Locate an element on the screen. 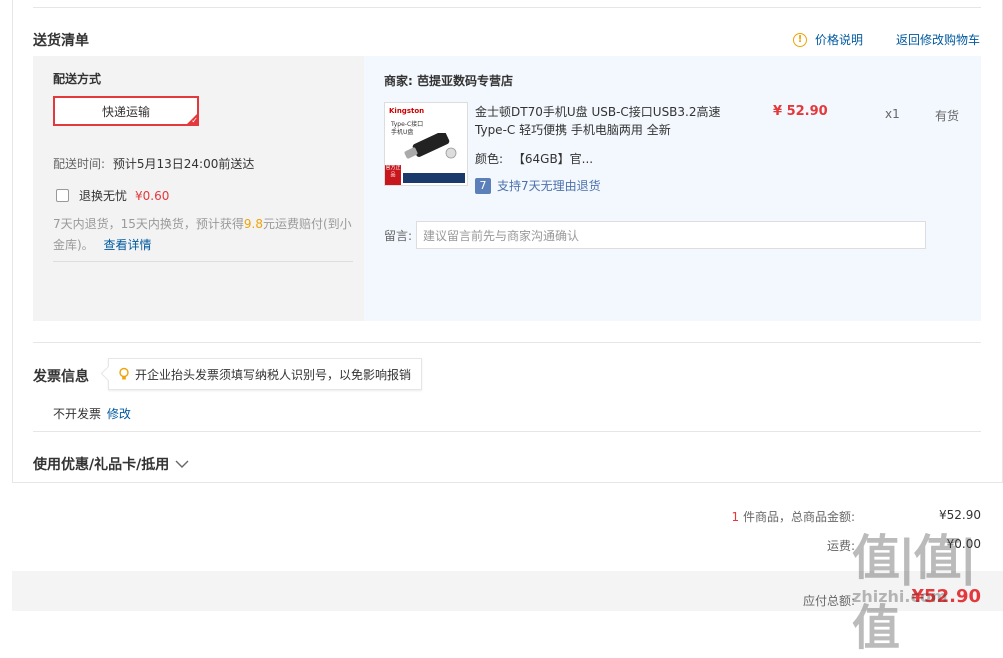 Image resolution: width=1003 pixels, height=658 pixels. usb-drive-image is located at coordinates (430, 146).